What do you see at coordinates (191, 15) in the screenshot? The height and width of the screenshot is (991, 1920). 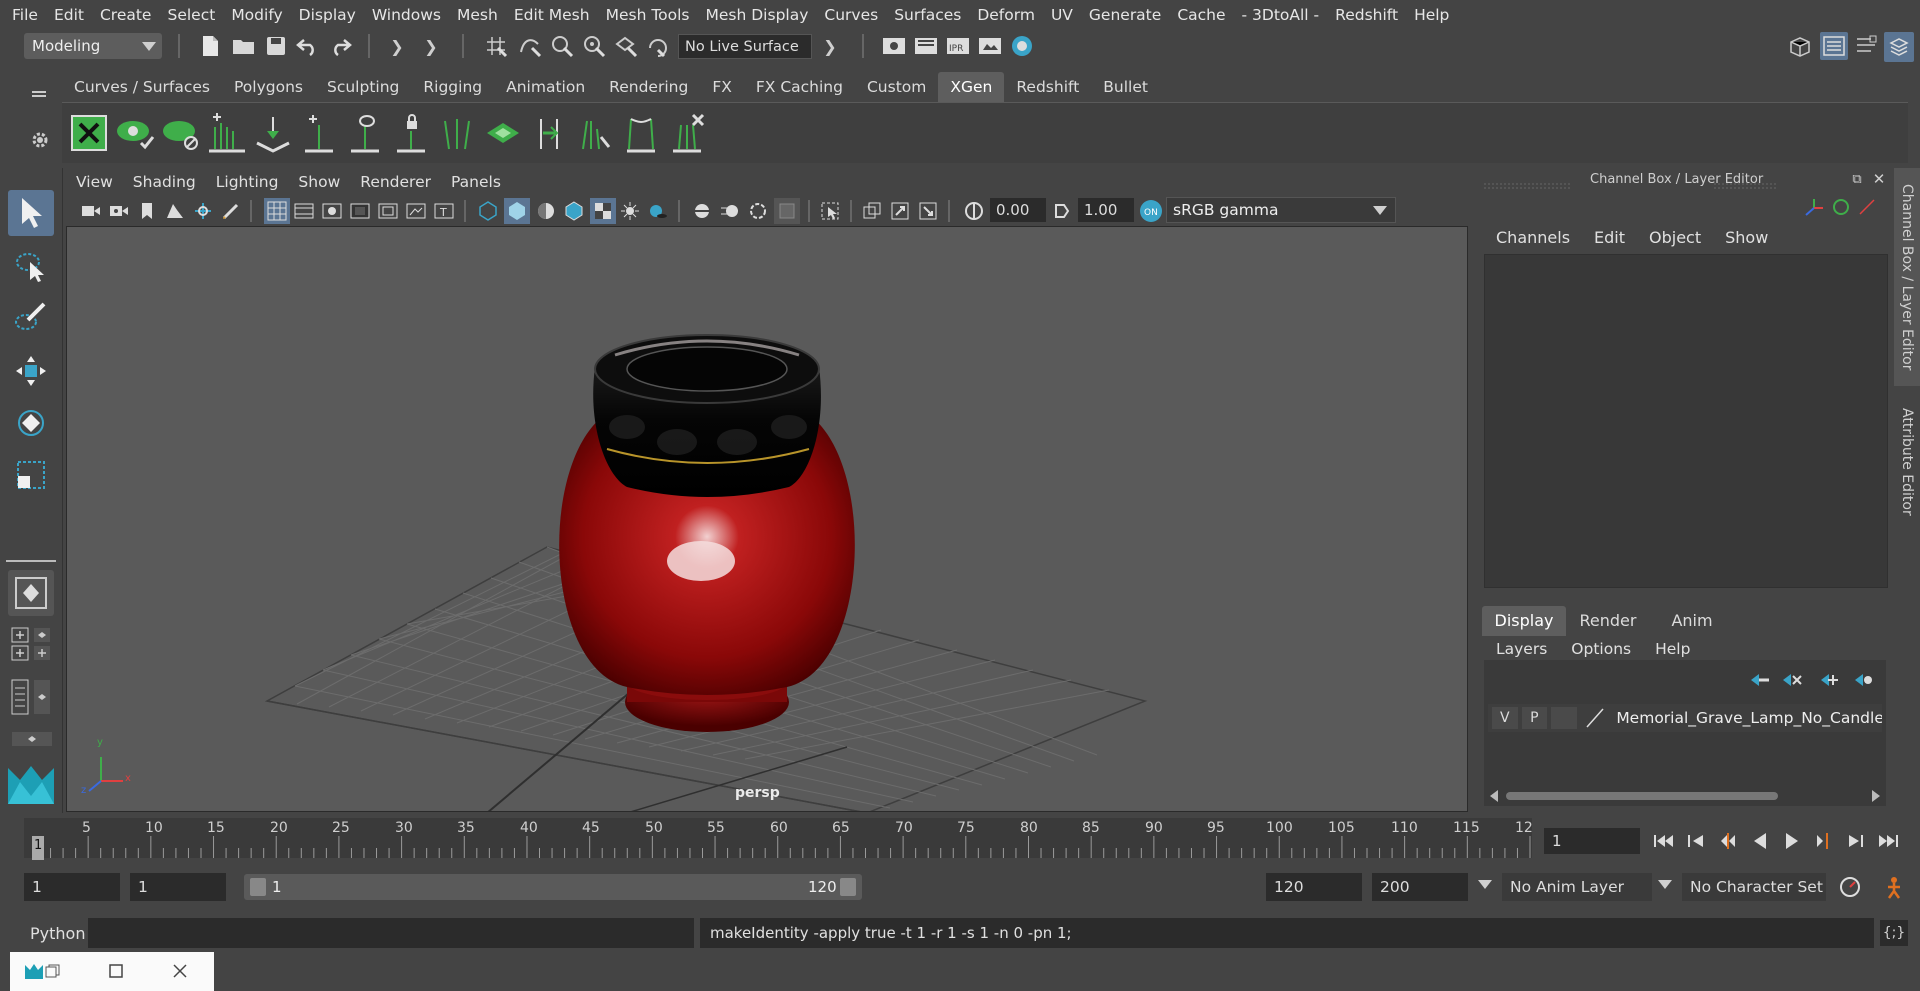 I see `menu-select: Select` at bounding box center [191, 15].